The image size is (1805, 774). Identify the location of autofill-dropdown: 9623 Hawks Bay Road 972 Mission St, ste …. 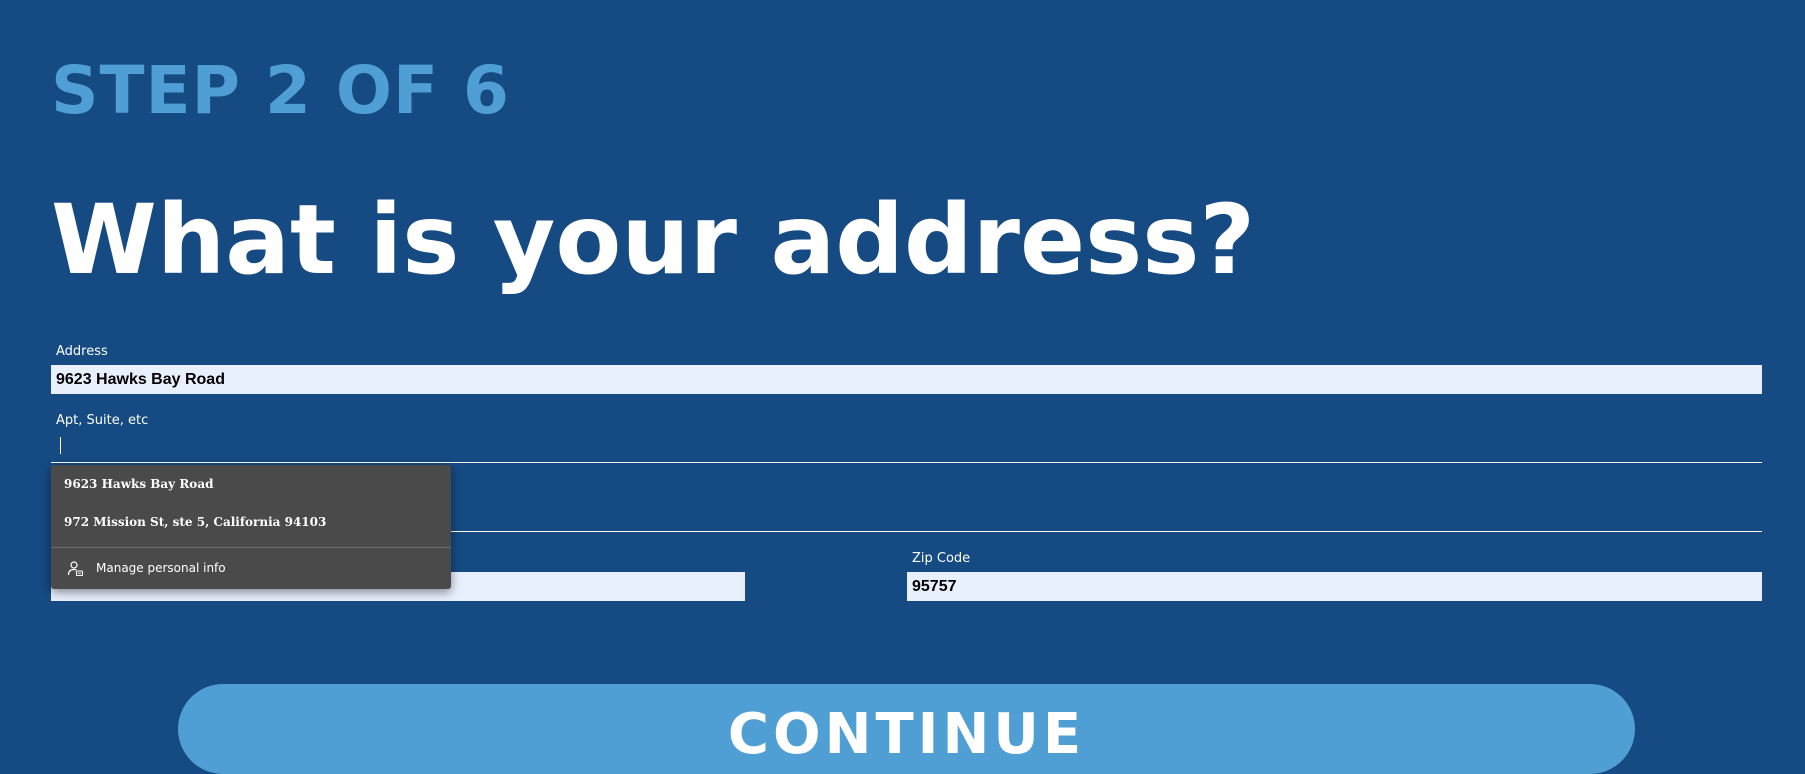
(251, 527).